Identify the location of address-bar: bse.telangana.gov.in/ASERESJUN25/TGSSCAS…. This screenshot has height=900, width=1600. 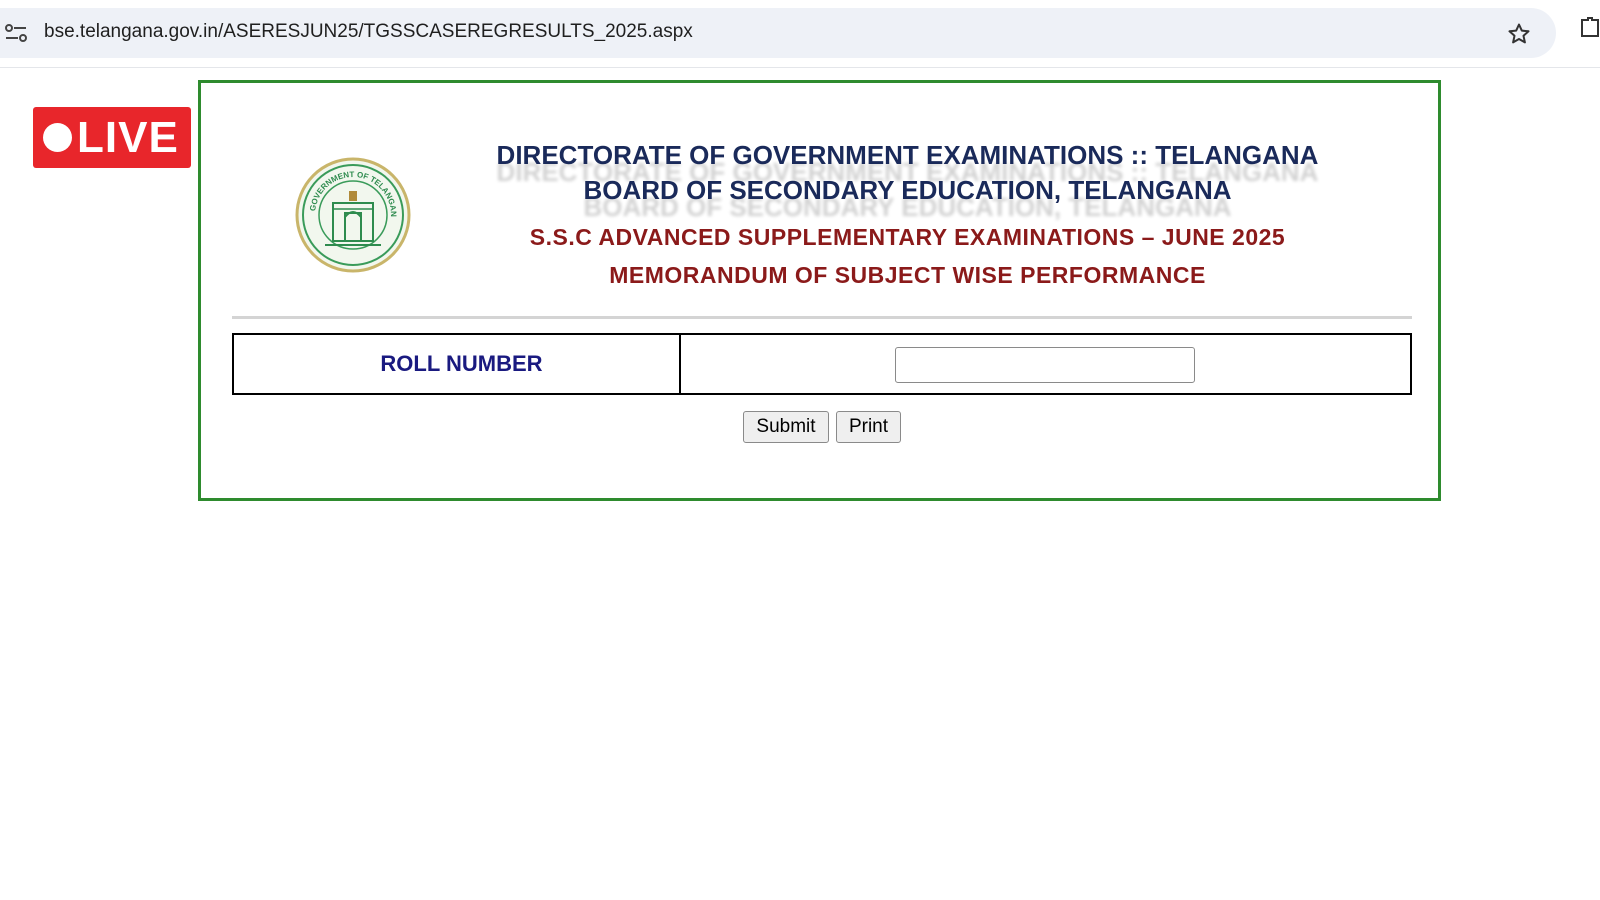
(778, 33).